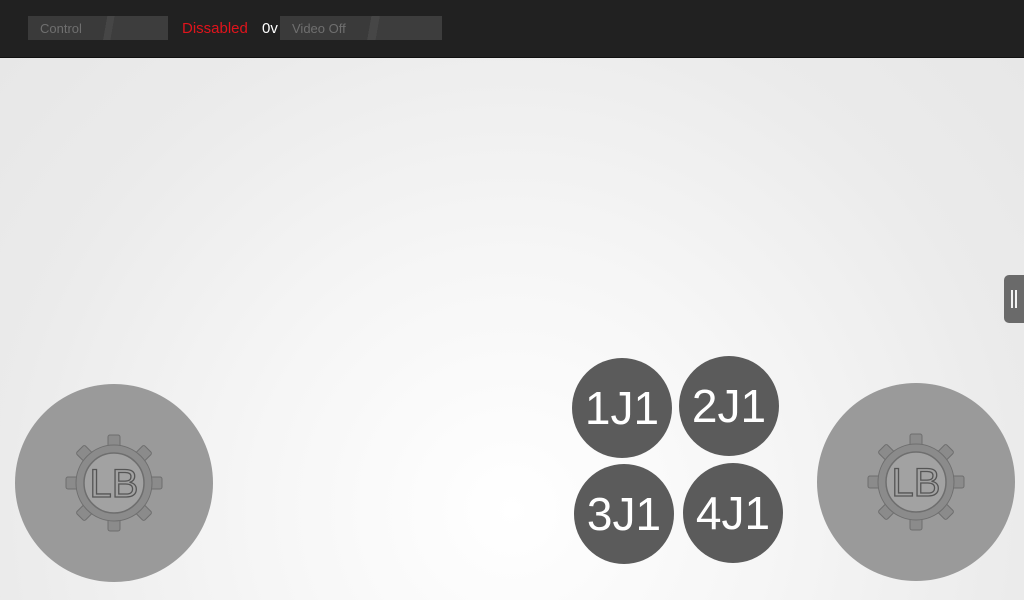  I want to click on side-drawer-handle, so click(1014, 299).